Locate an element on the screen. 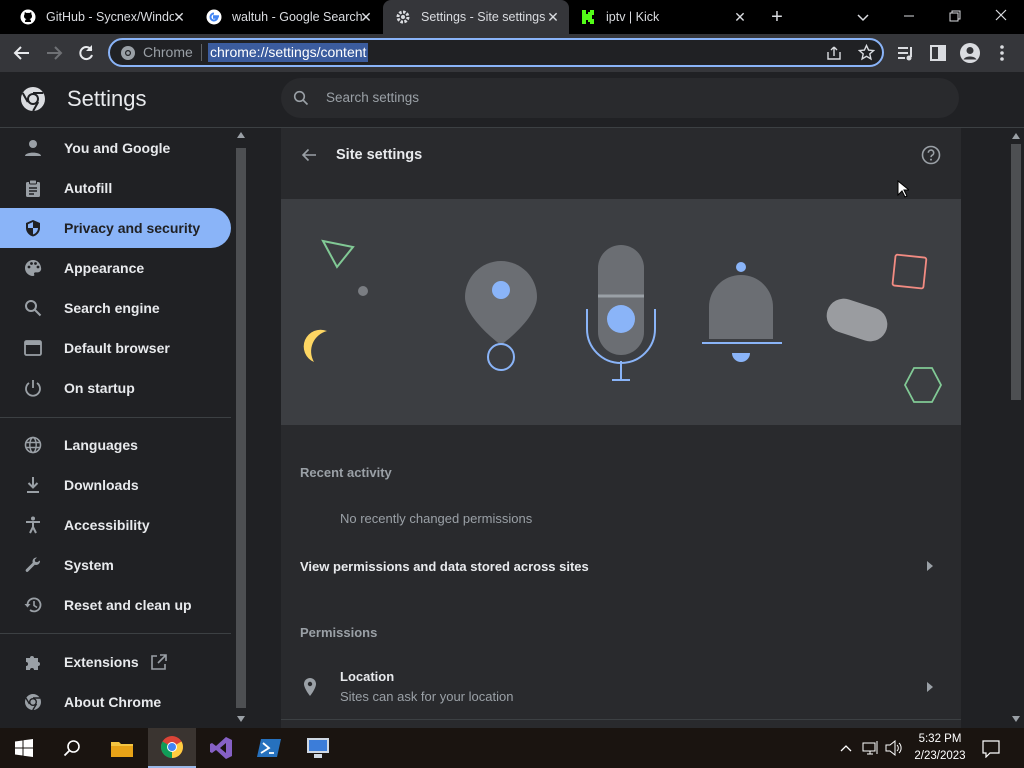 The height and width of the screenshot is (768, 1024). chrome-taskbar-icon is located at coordinates (172, 748).